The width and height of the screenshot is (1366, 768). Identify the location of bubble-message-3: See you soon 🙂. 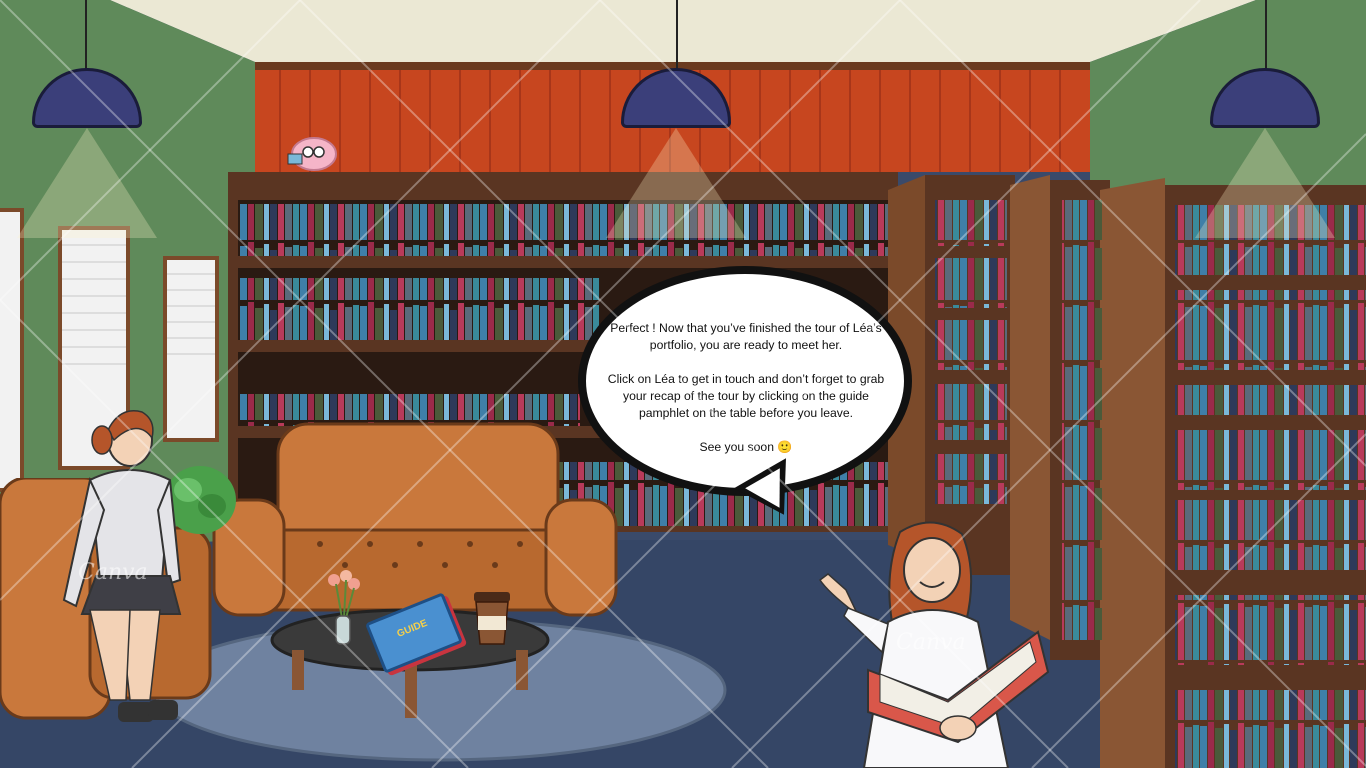
(746, 447).